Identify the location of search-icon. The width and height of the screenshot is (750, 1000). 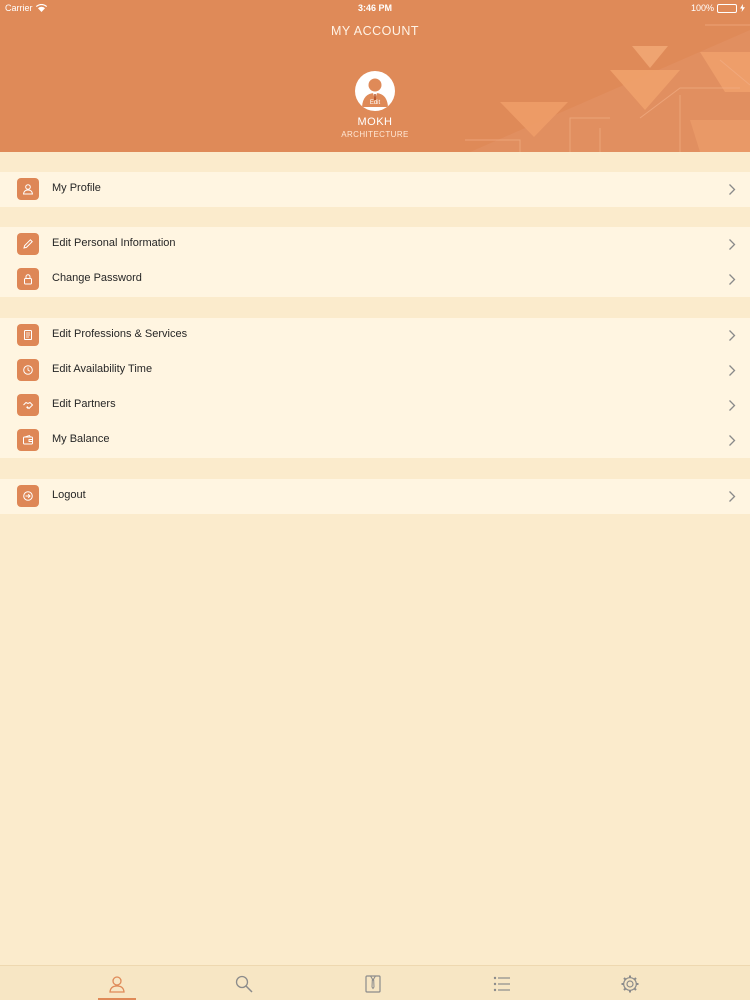
(244, 984).